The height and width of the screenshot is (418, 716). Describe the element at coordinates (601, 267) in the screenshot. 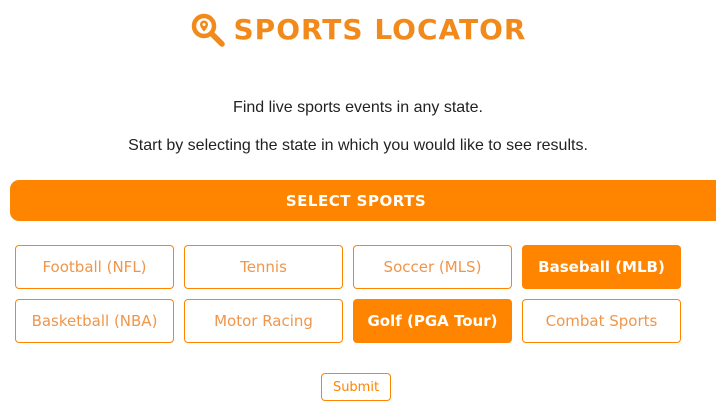

I see `sport-option-baseball: Baseball (MLB)` at that location.